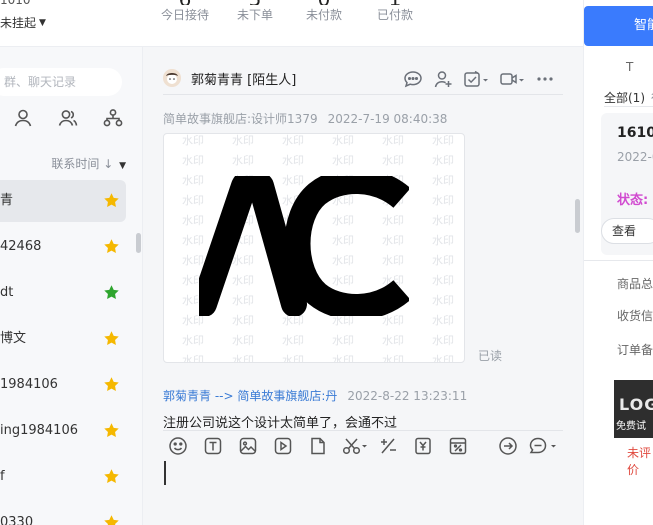 The width and height of the screenshot is (653, 525). Describe the element at coordinates (628, 106) in the screenshot. I see `filter-divider` at that location.